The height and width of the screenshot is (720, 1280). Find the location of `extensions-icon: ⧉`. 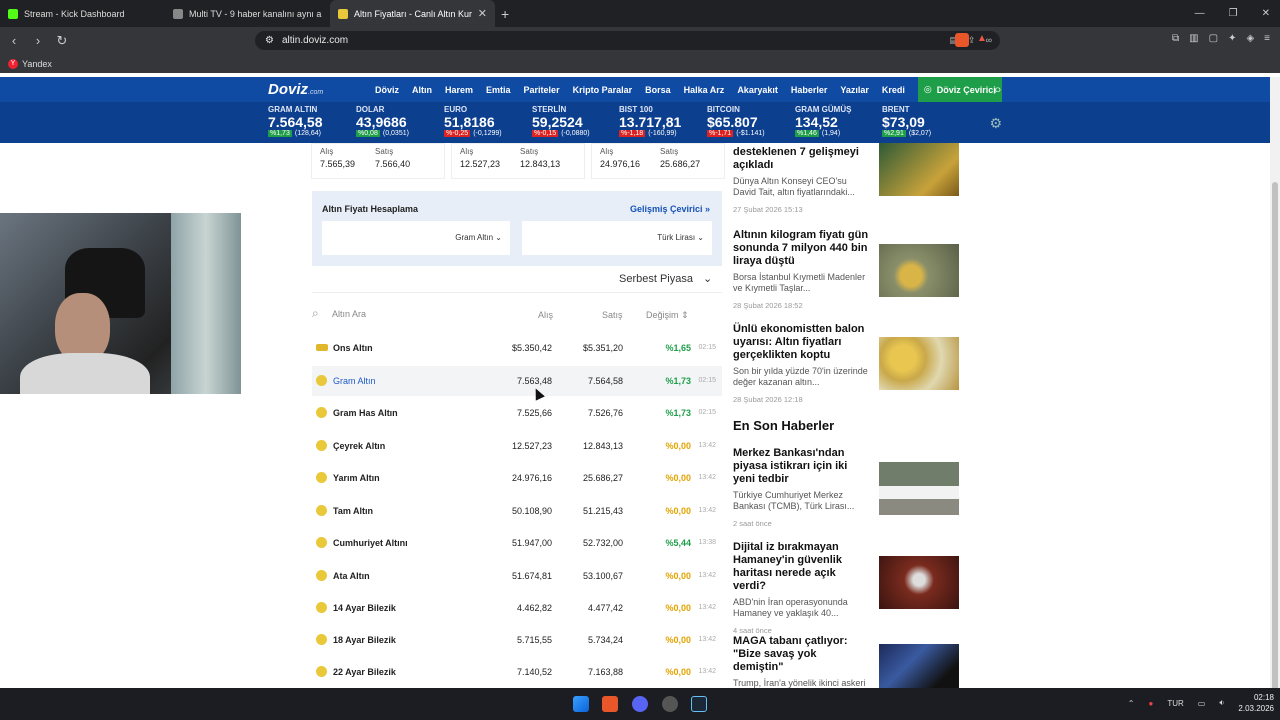

extensions-icon: ⧉ is located at coordinates (1175, 38).